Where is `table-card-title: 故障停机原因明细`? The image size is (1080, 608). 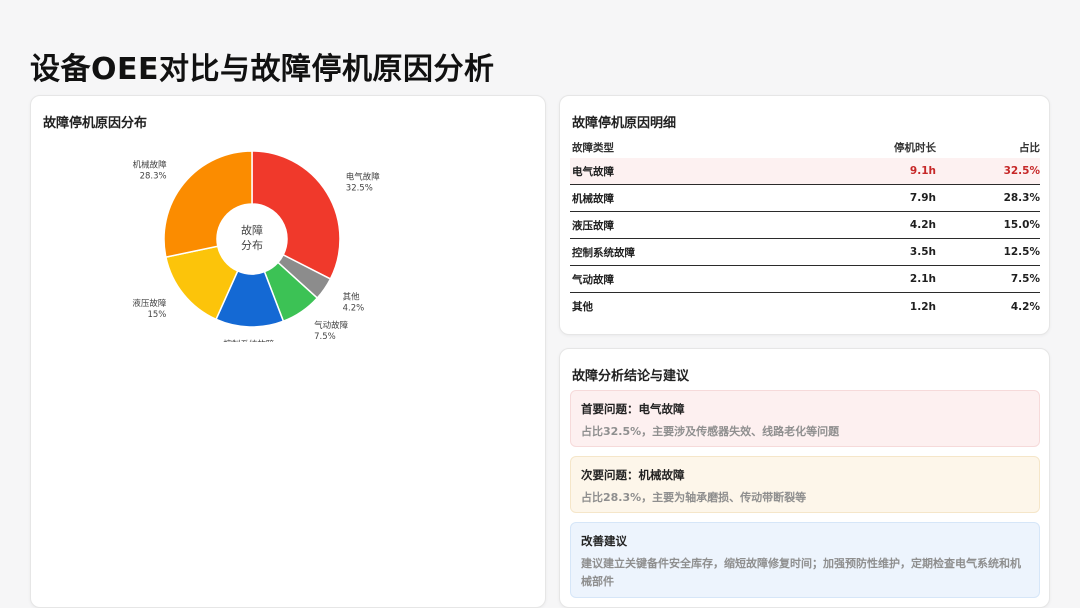
table-card-title: 故障停机原因明细 is located at coordinates (624, 123).